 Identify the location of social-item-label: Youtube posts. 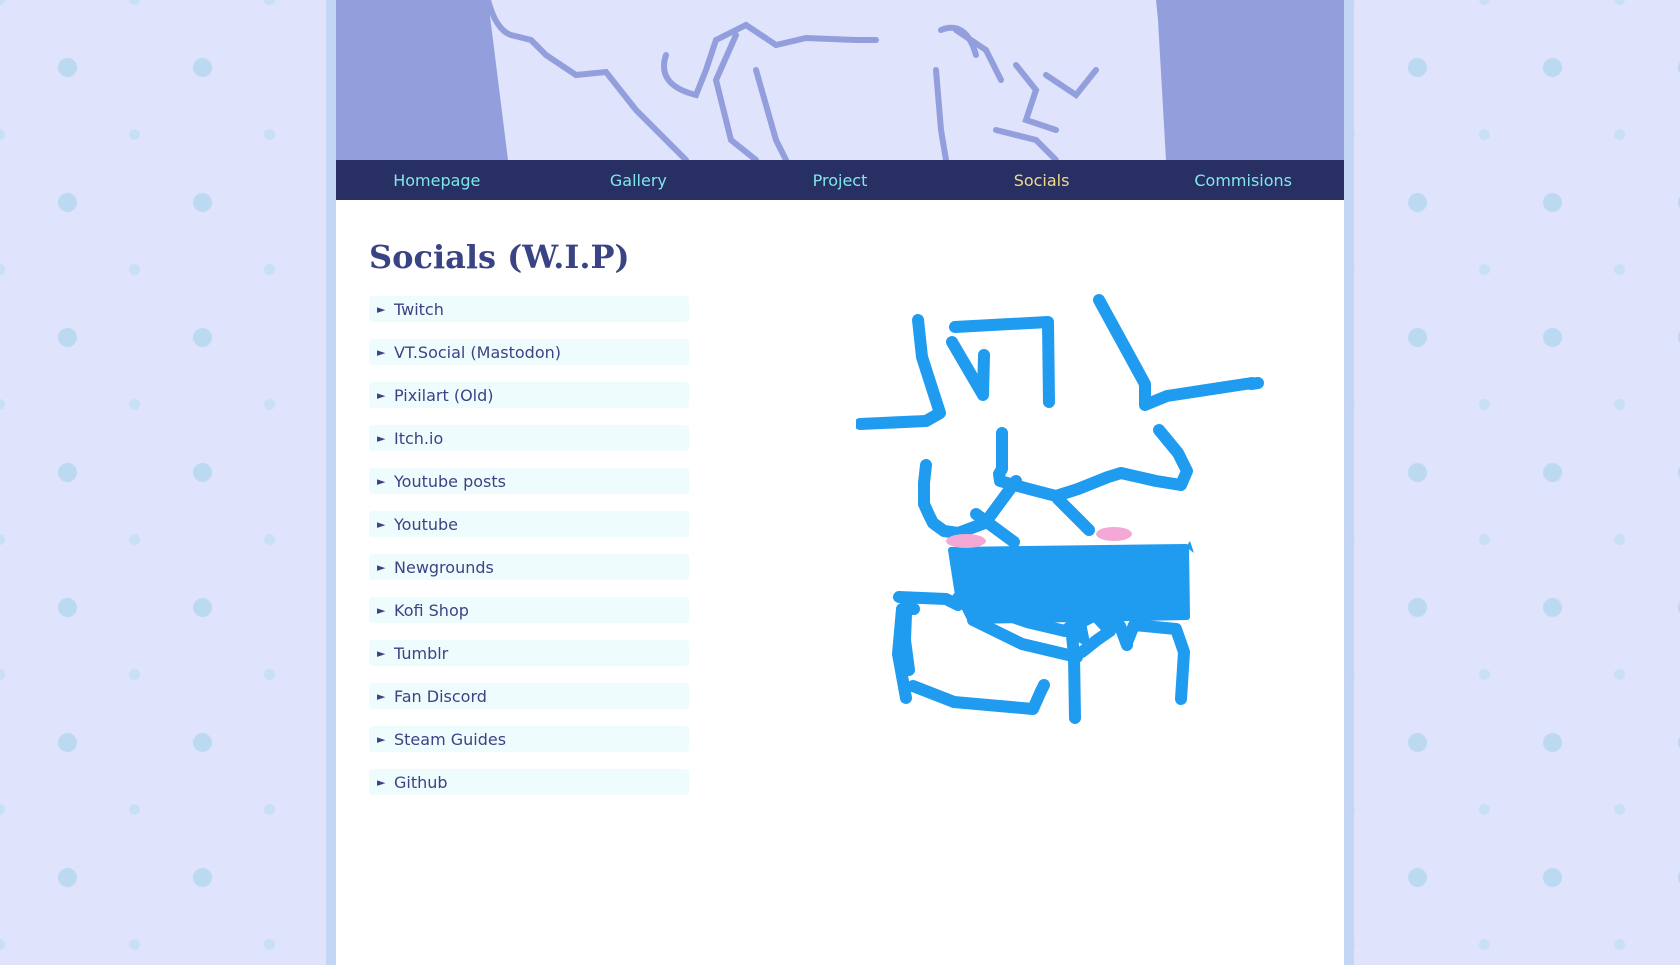
(450, 481).